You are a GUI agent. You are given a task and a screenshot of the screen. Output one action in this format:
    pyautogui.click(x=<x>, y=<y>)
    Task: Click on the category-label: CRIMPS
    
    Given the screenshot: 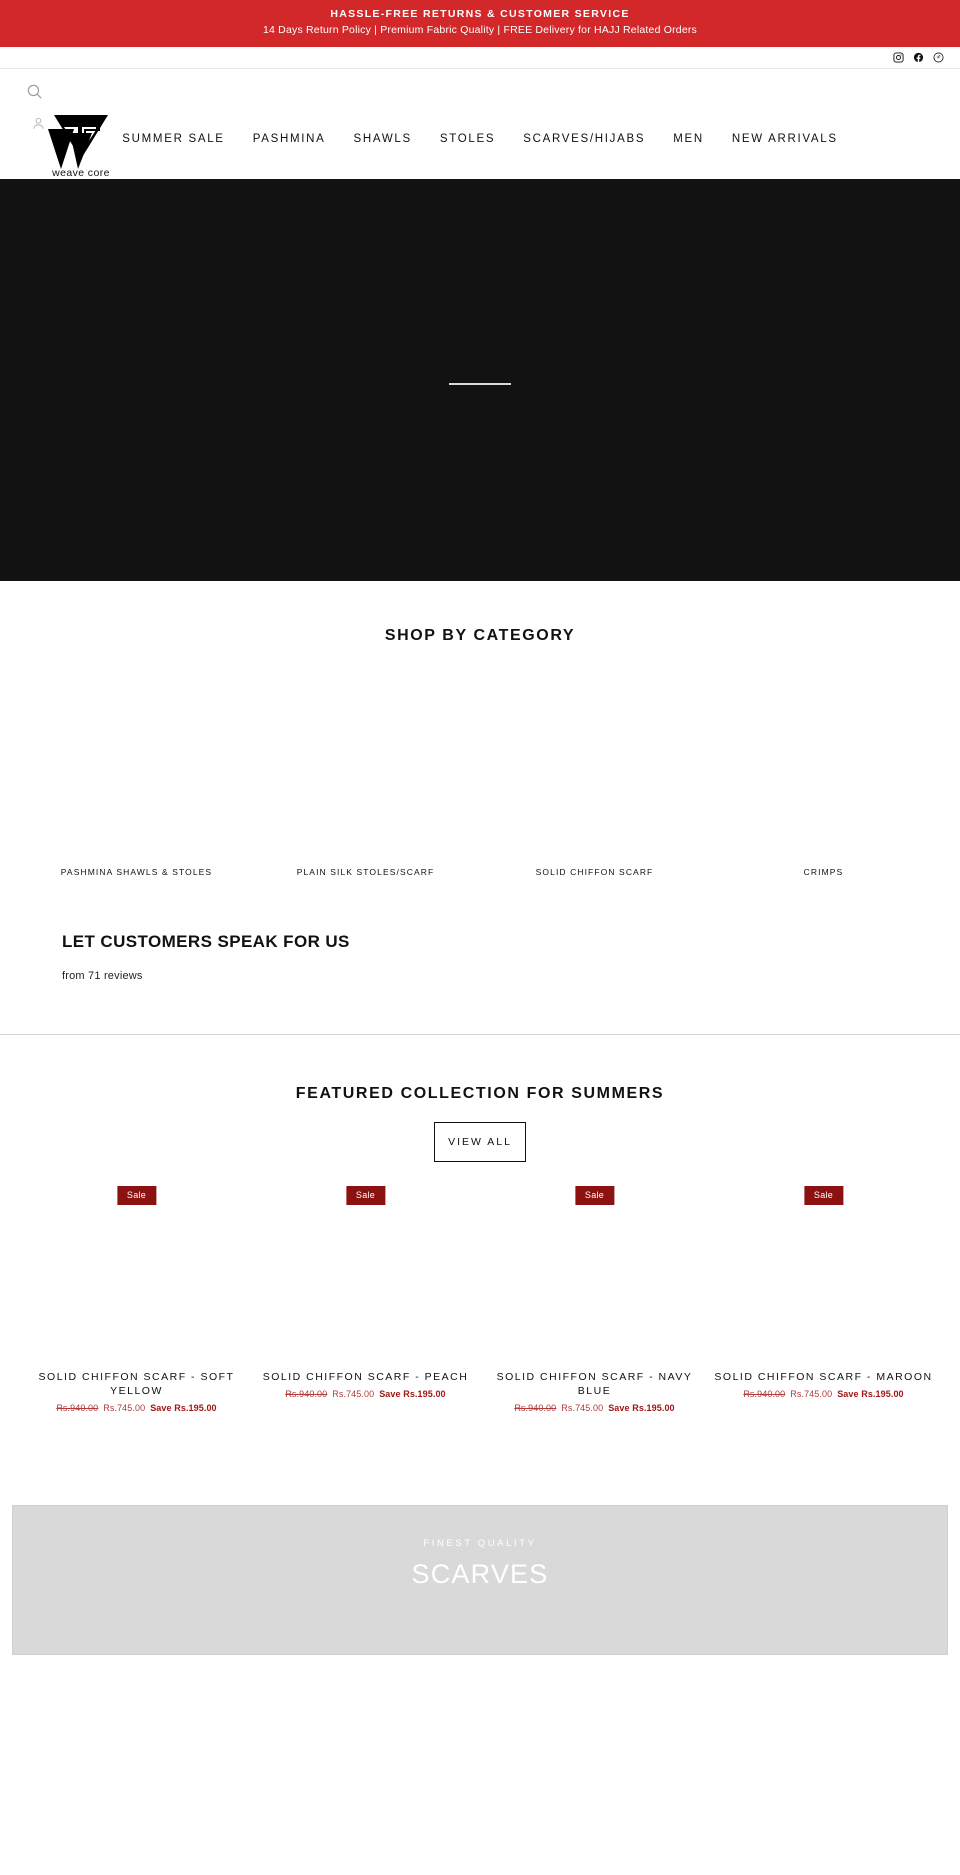 What is the action you would take?
    pyautogui.click(x=823, y=872)
    